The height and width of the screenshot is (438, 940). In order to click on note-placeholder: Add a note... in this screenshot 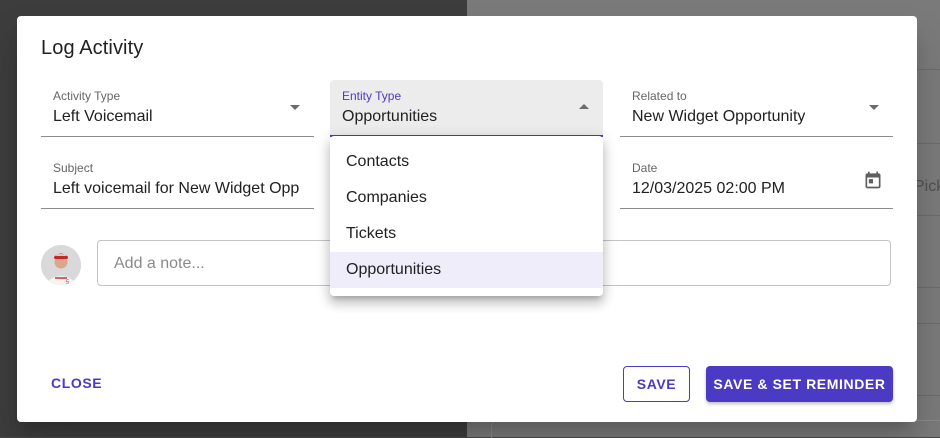, I will do `click(159, 263)`.